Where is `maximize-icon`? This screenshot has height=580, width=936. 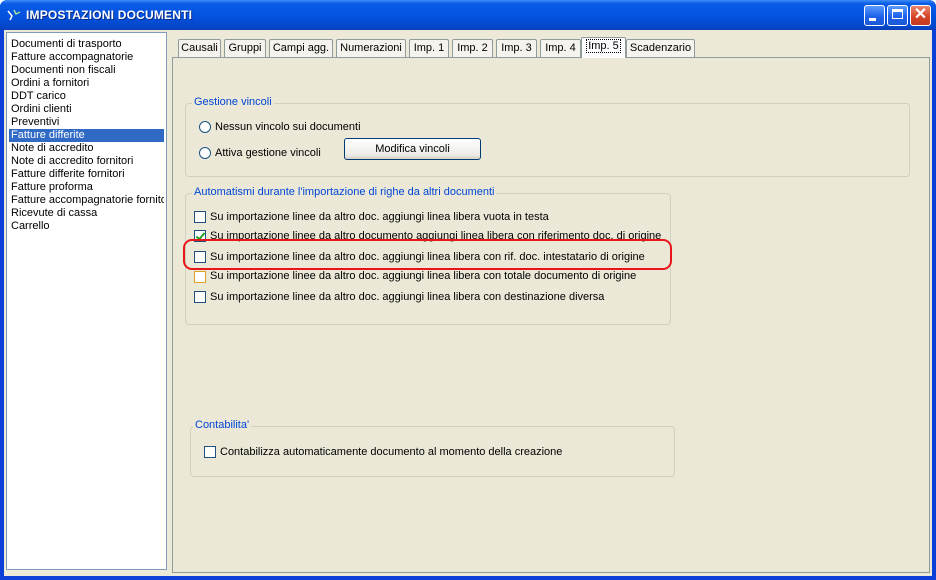 maximize-icon is located at coordinates (897, 14).